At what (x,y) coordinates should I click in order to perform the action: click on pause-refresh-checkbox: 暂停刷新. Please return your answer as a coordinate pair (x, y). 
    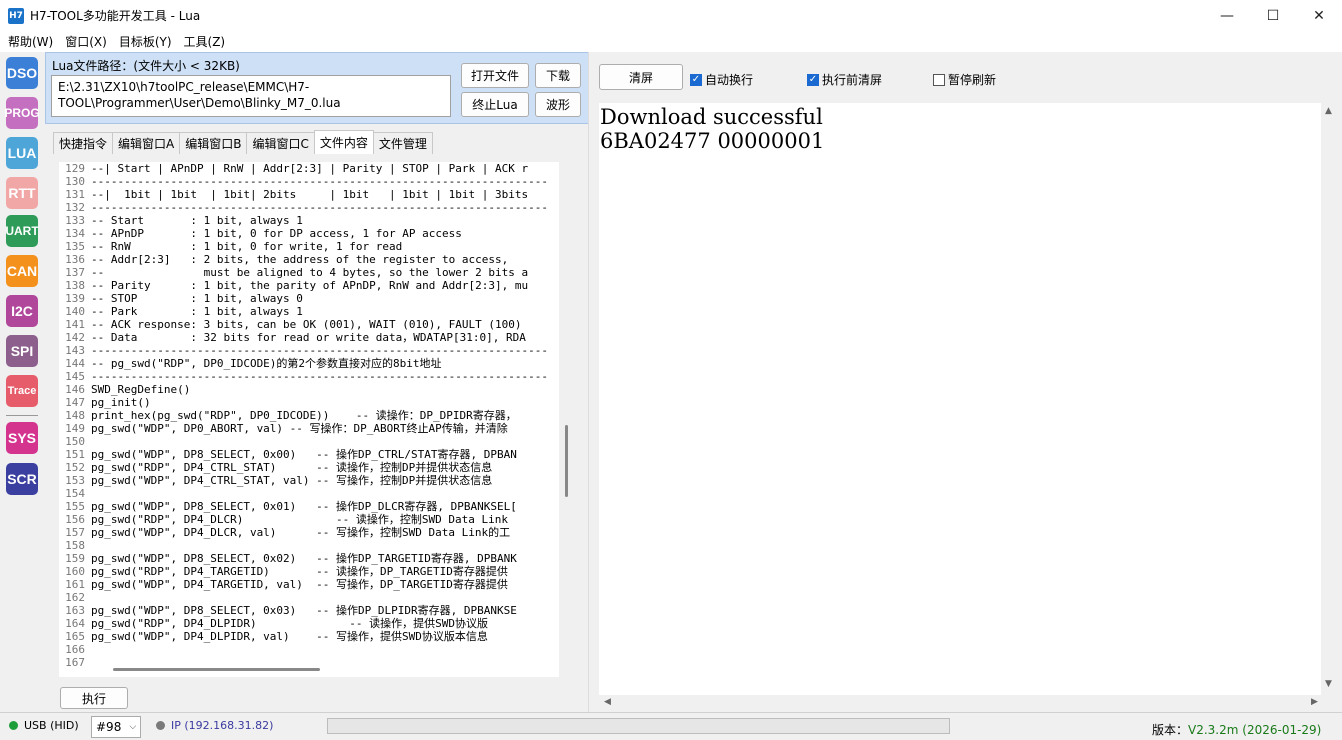
    Looking at the image, I should click on (964, 79).